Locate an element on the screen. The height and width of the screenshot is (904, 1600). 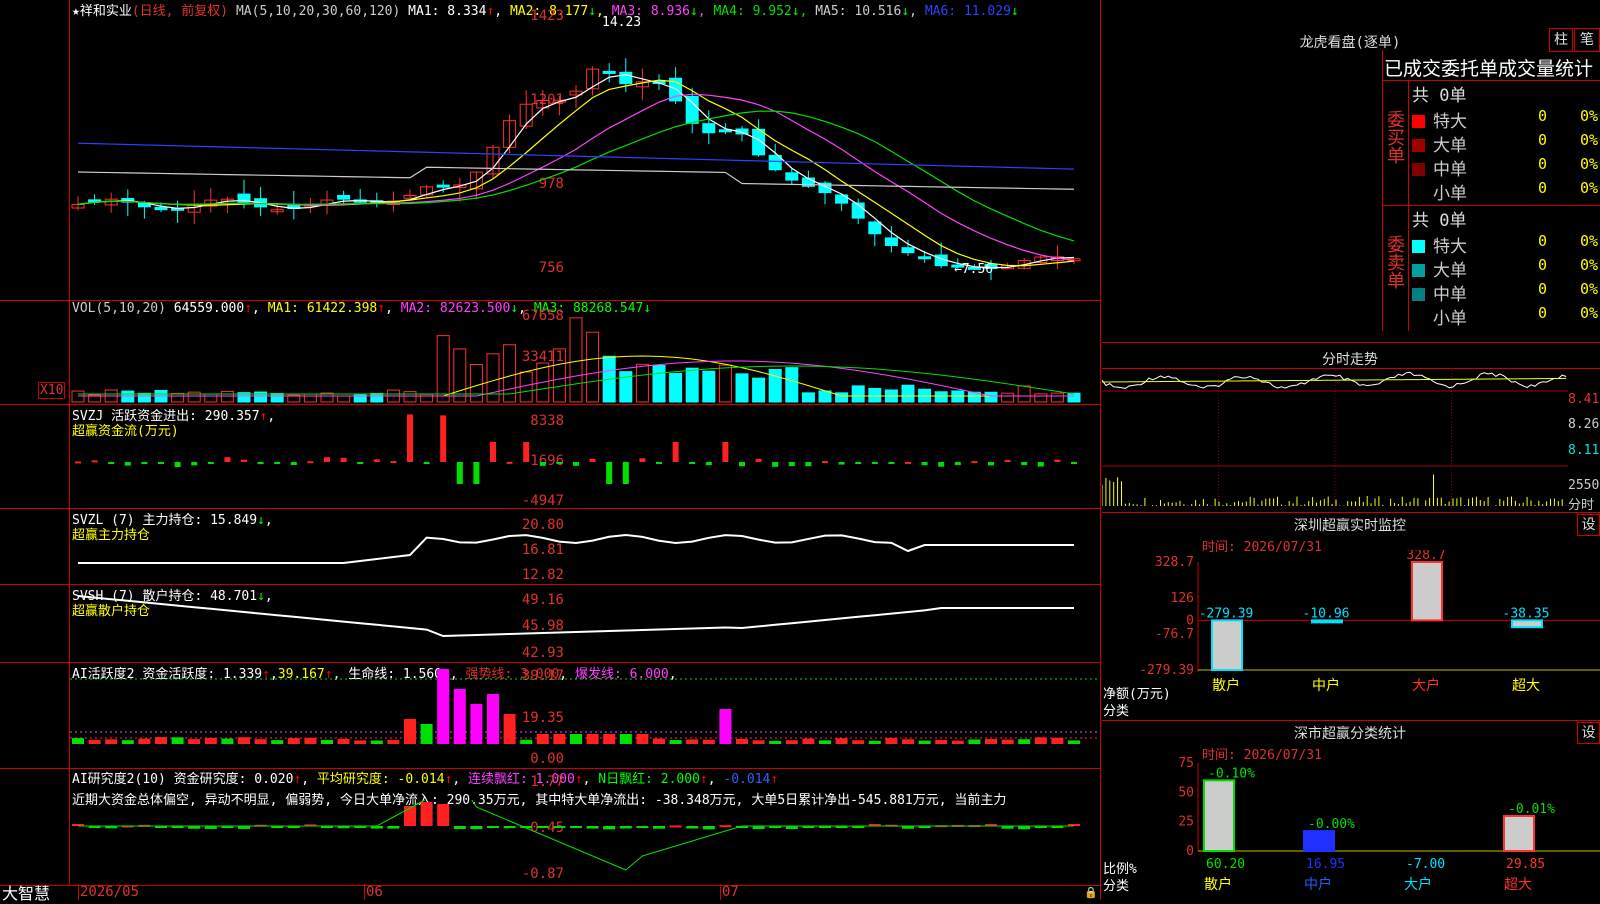
classify-xlabel: 分类 is located at coordinates (1116, 886).